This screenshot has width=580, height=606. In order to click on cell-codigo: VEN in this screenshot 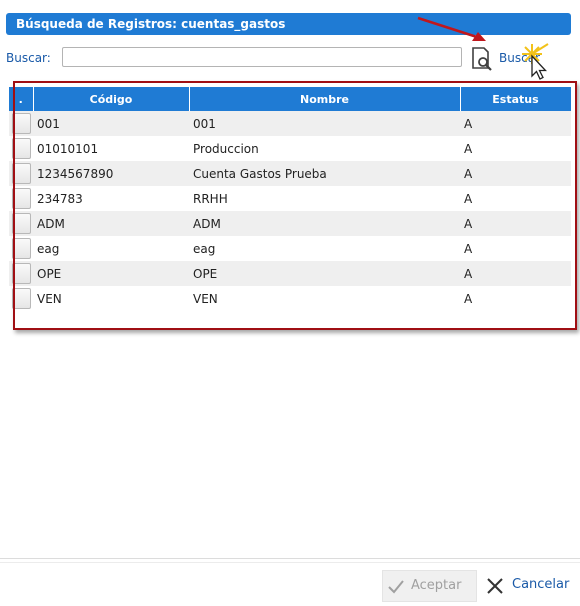, I will do `click(111, 298)`.